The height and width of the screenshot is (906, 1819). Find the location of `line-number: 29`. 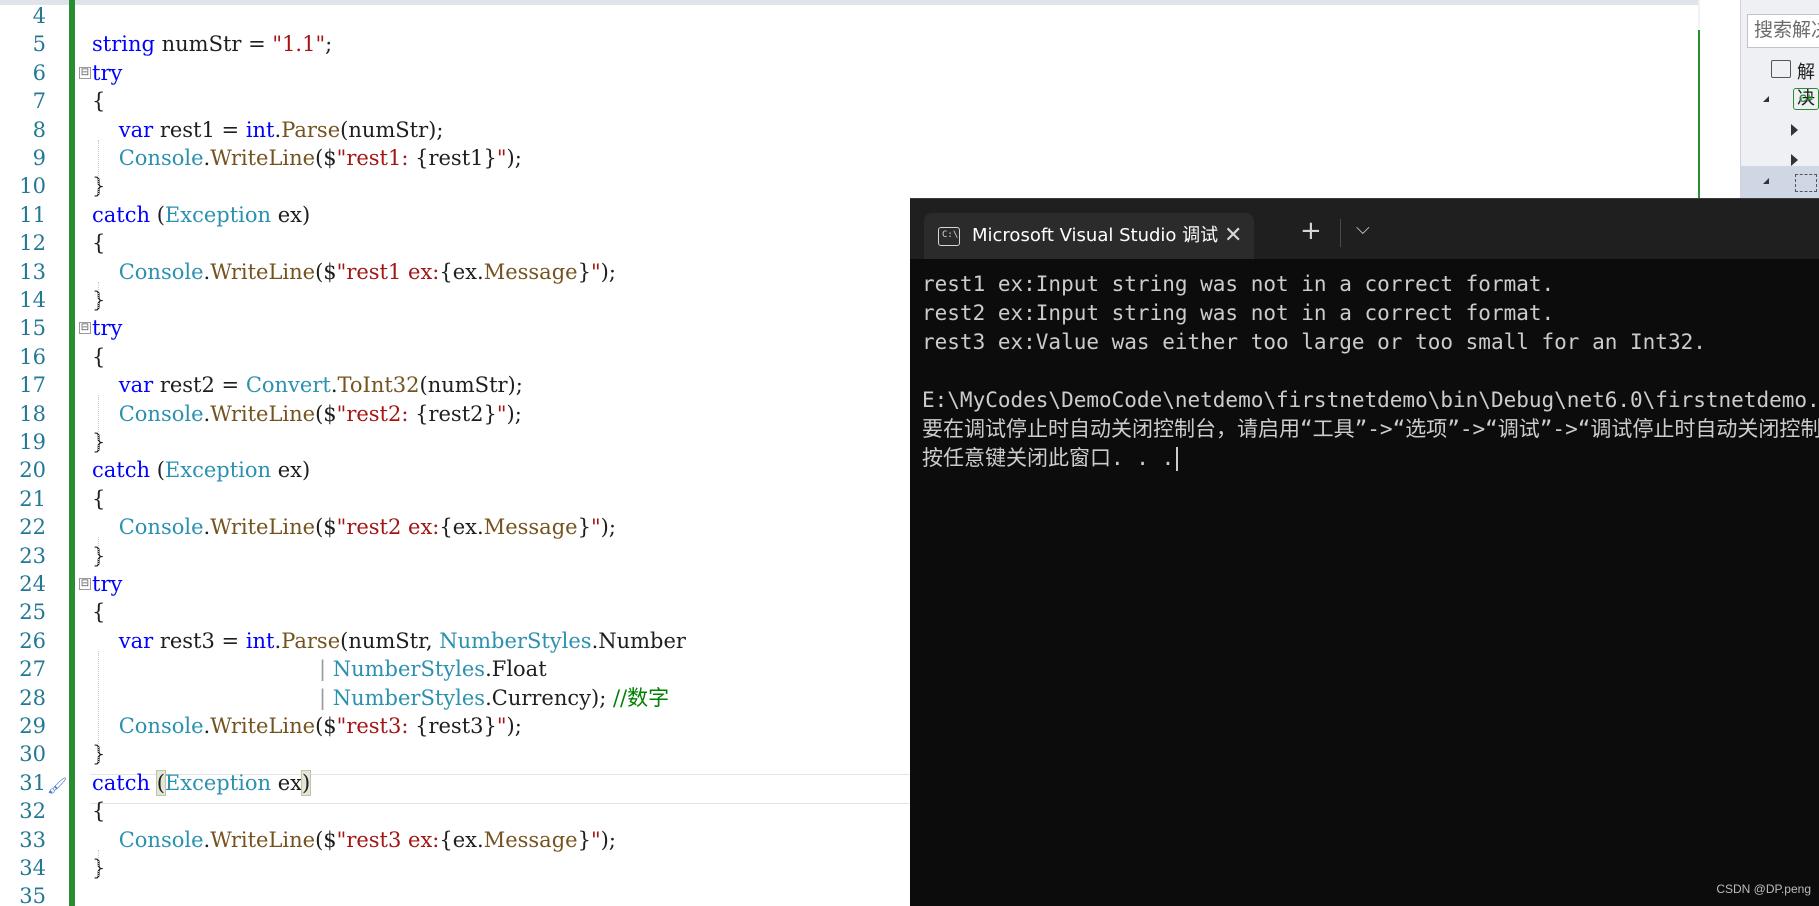

line-number: 29 is located at coordinates (32, 726).